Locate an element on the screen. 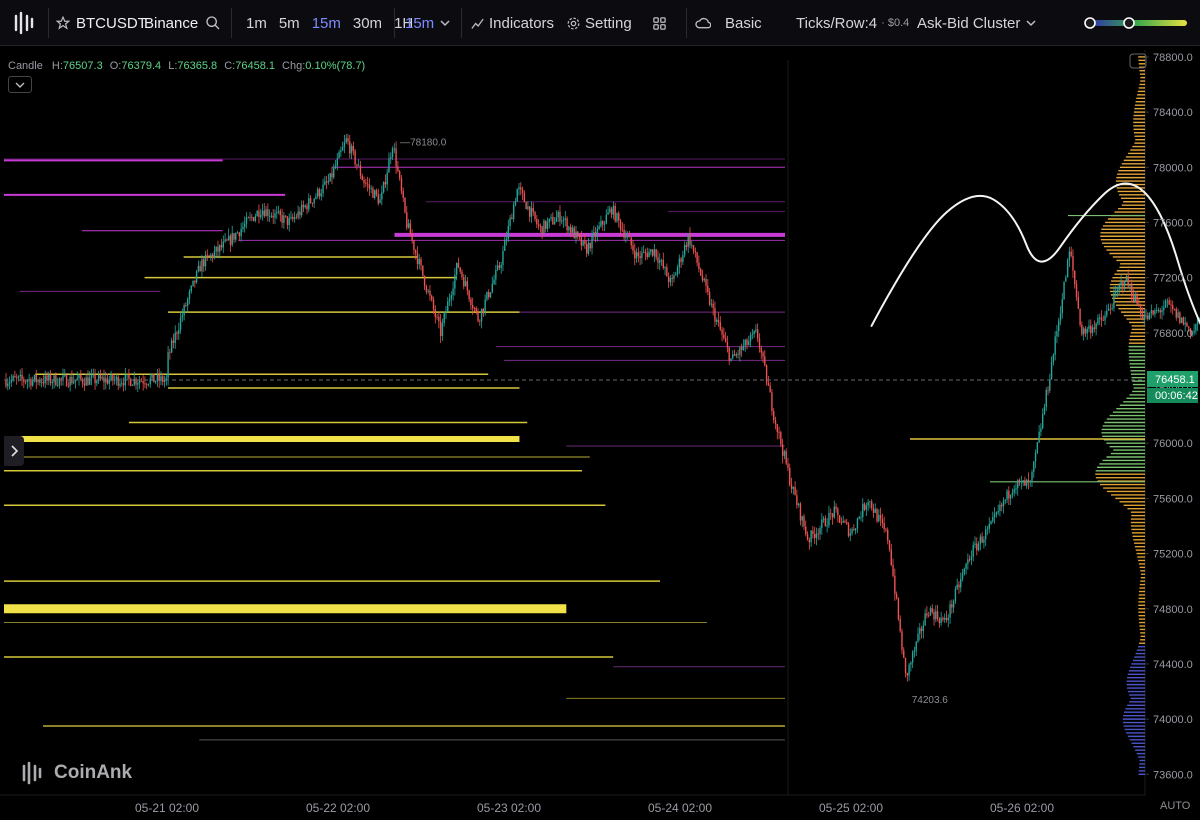 The width and height of the screenshot is (1200, 820). y-tick-label-13: 73600.0 is located at coordinates (1173, 775).